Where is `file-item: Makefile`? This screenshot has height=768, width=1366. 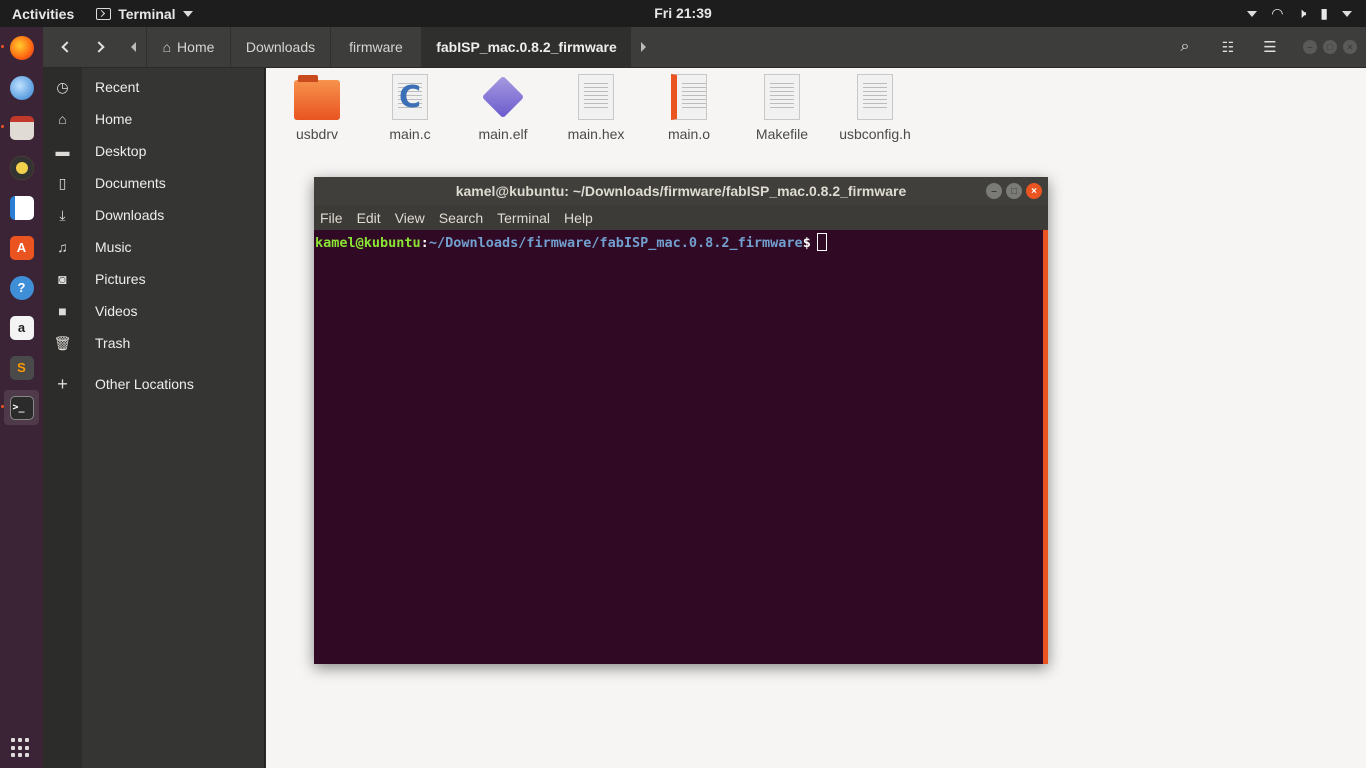 file-item: Makefile is located at coordinates (782, 108).